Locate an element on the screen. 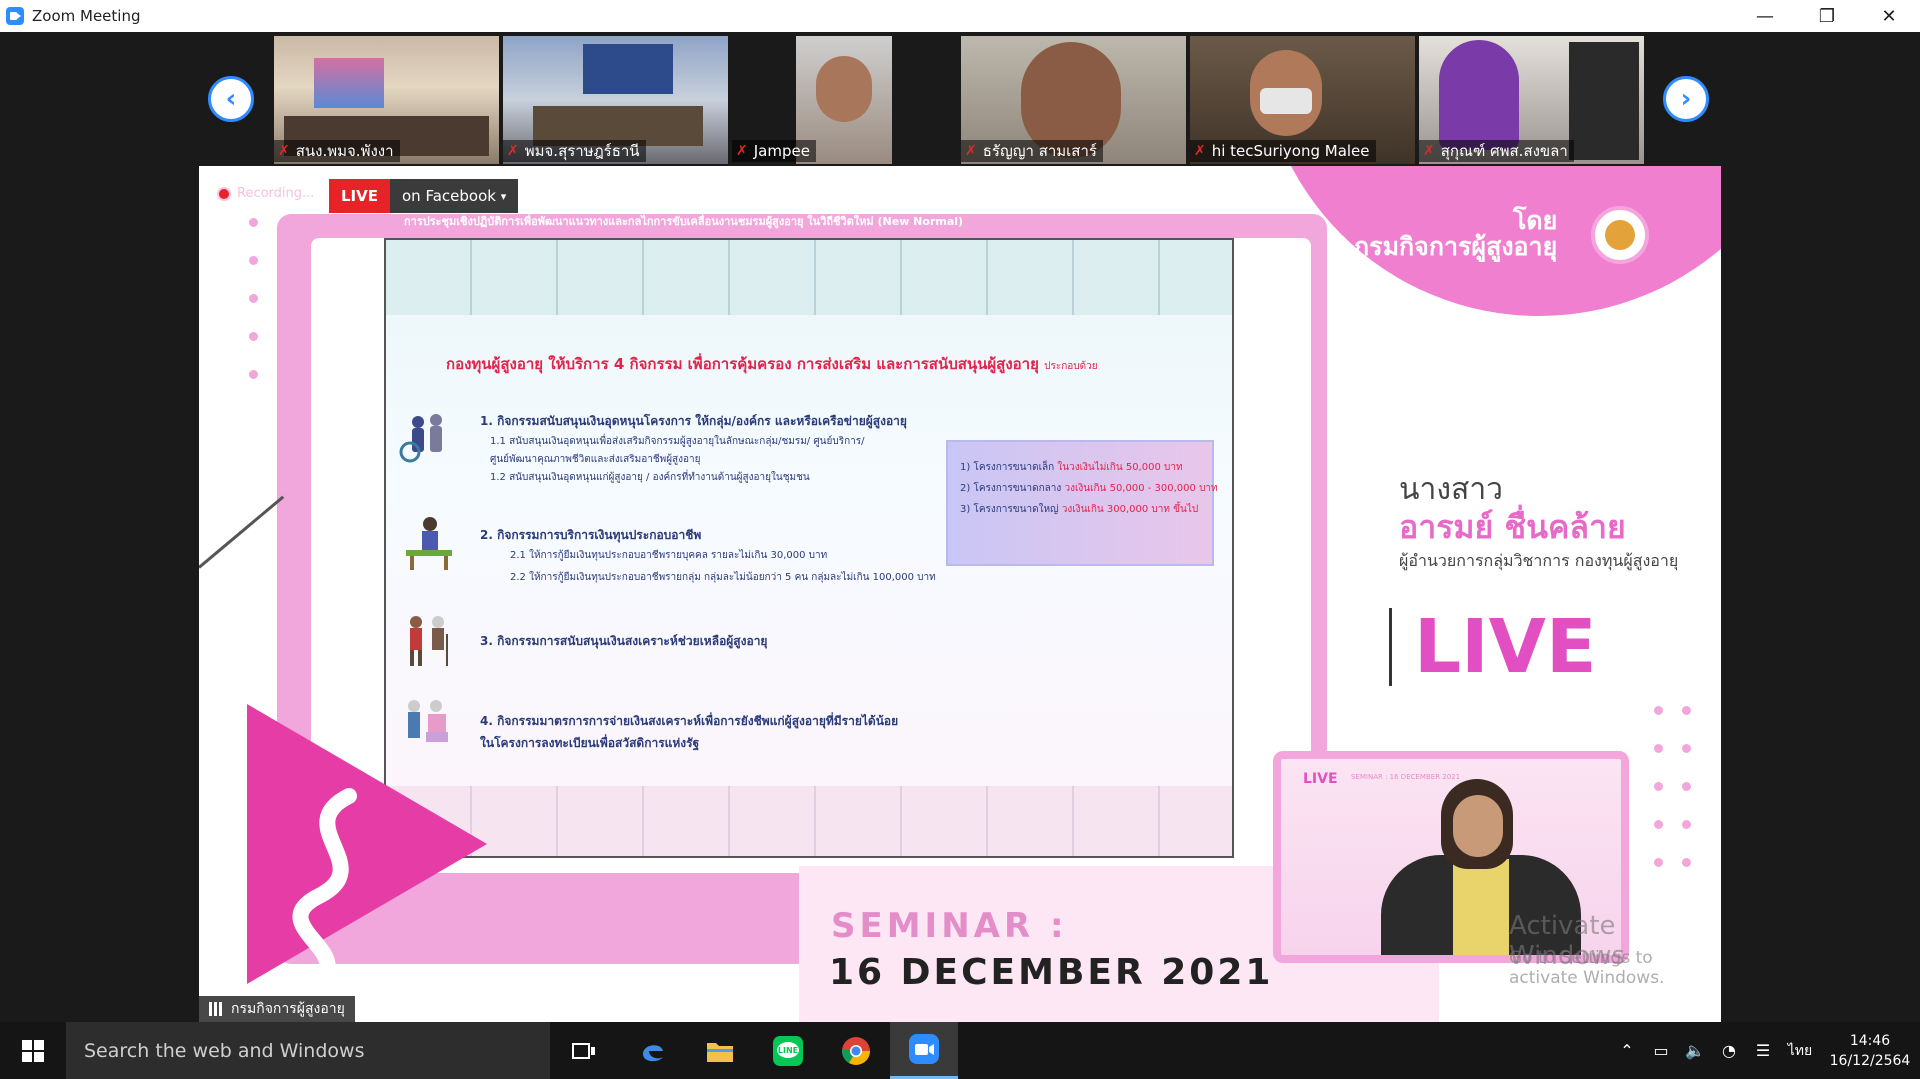  participant-name-label: ✗ hi tecSuriyong Malee is located at coordinates (1283, 151).